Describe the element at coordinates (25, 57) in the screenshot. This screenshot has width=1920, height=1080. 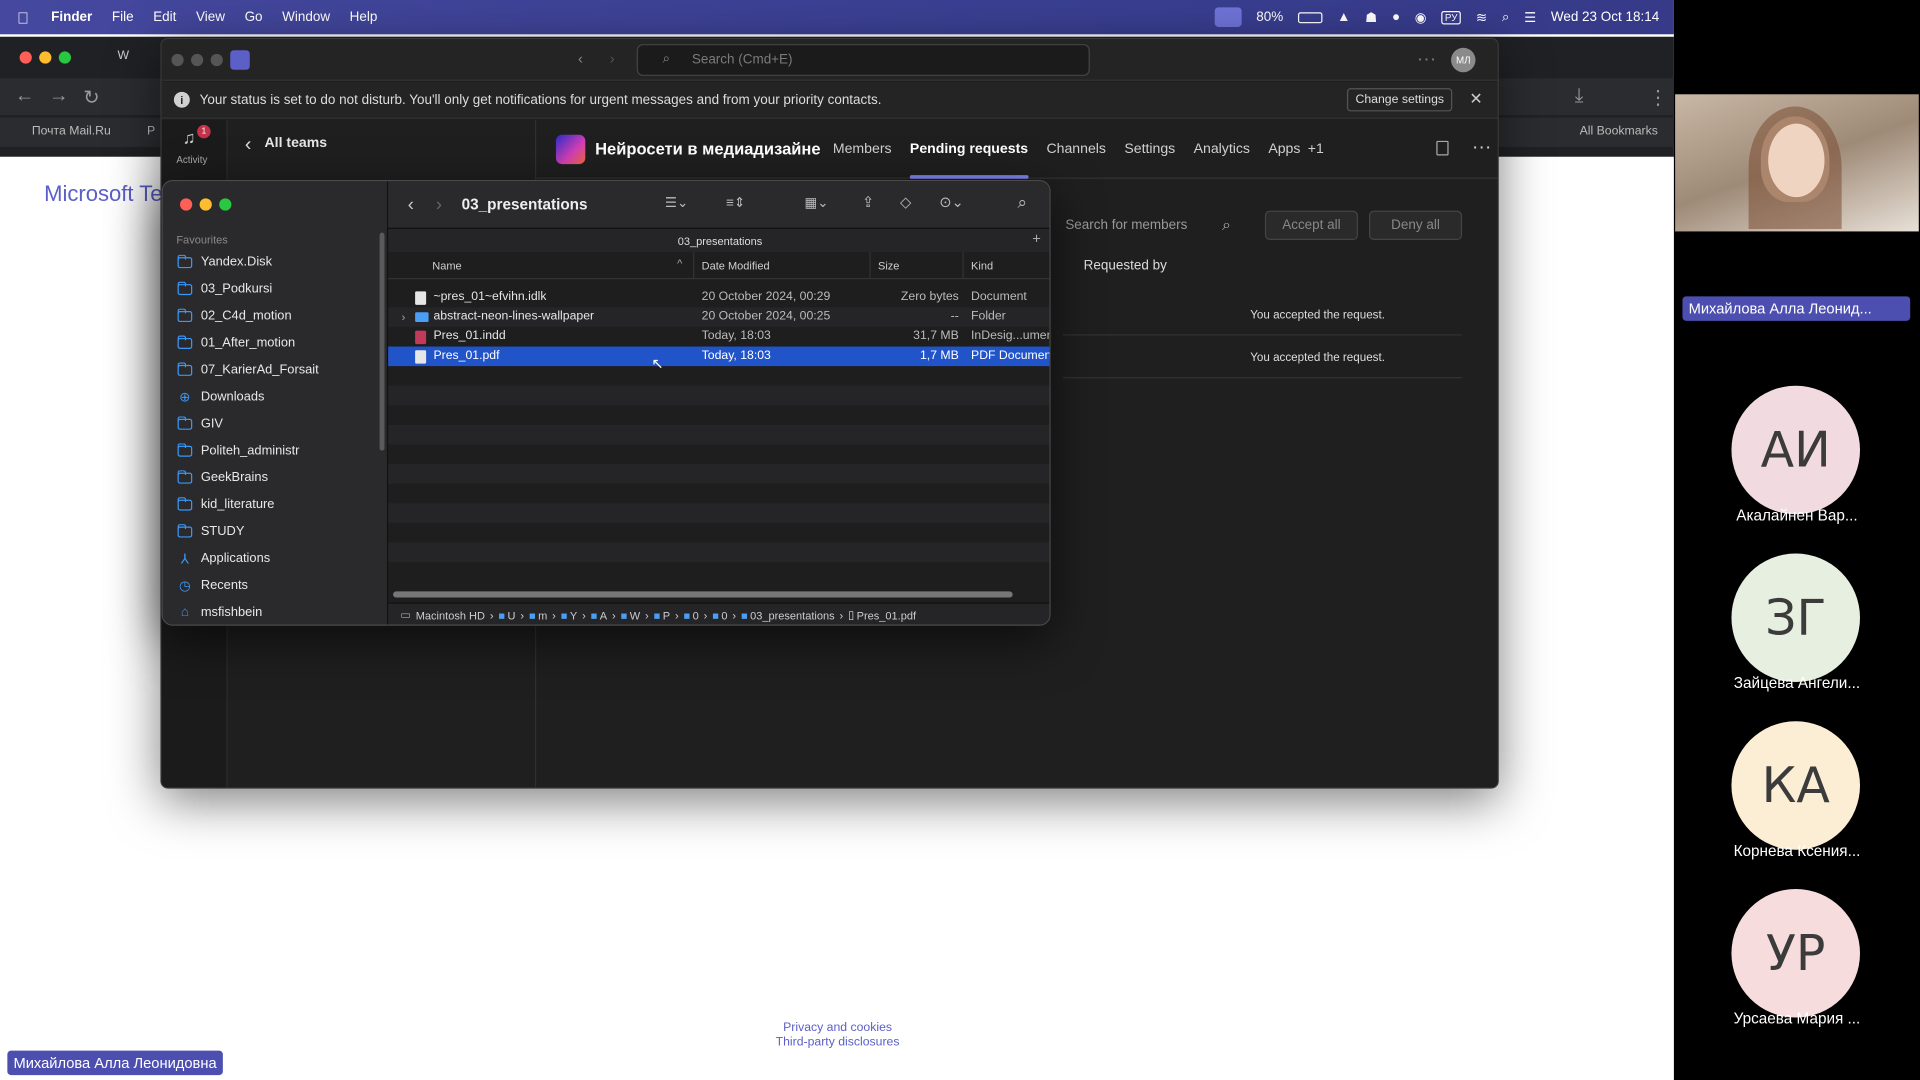
I see `close-icon` at that location.